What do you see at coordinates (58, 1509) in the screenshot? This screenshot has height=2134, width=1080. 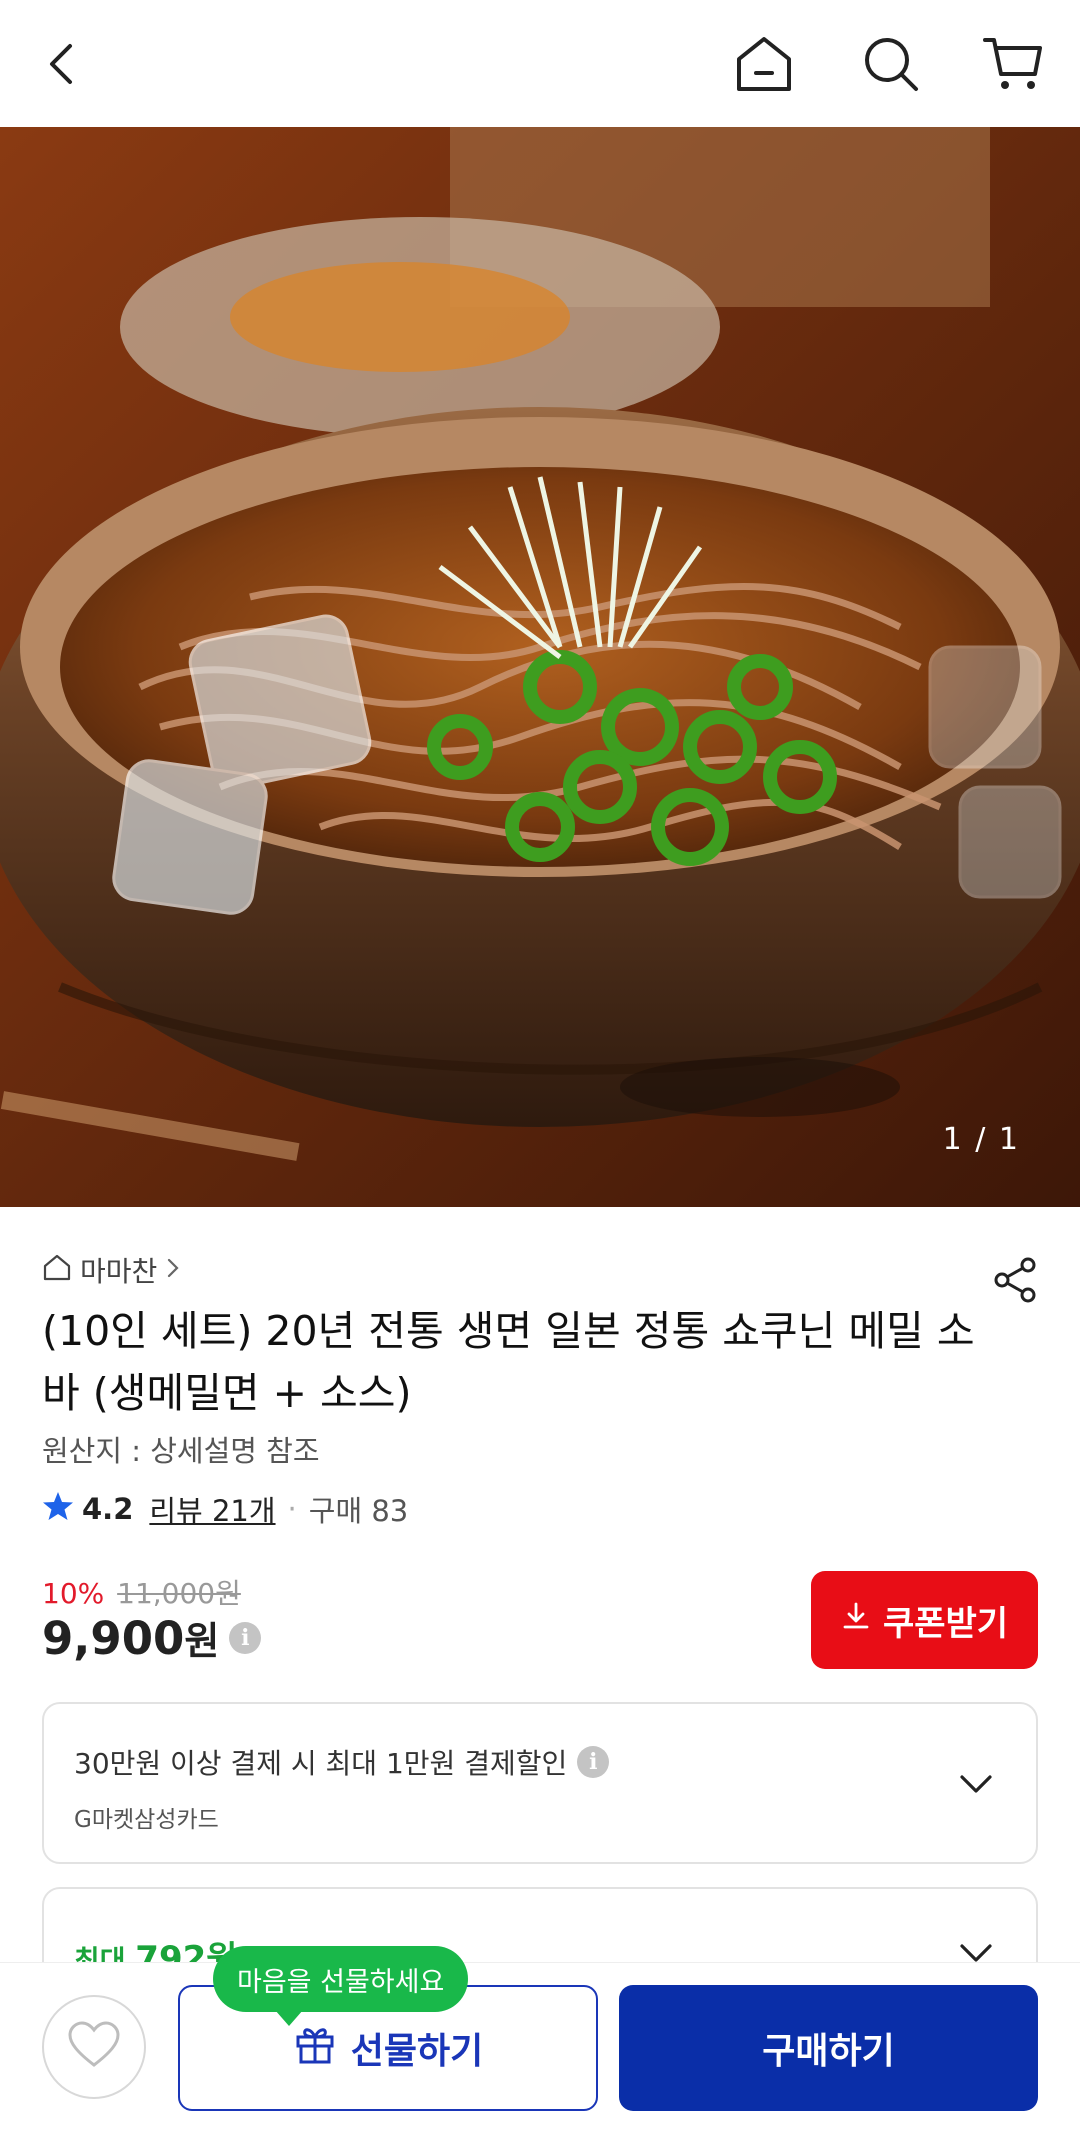 I see `star-icon` at bounding box center [58, 1509].